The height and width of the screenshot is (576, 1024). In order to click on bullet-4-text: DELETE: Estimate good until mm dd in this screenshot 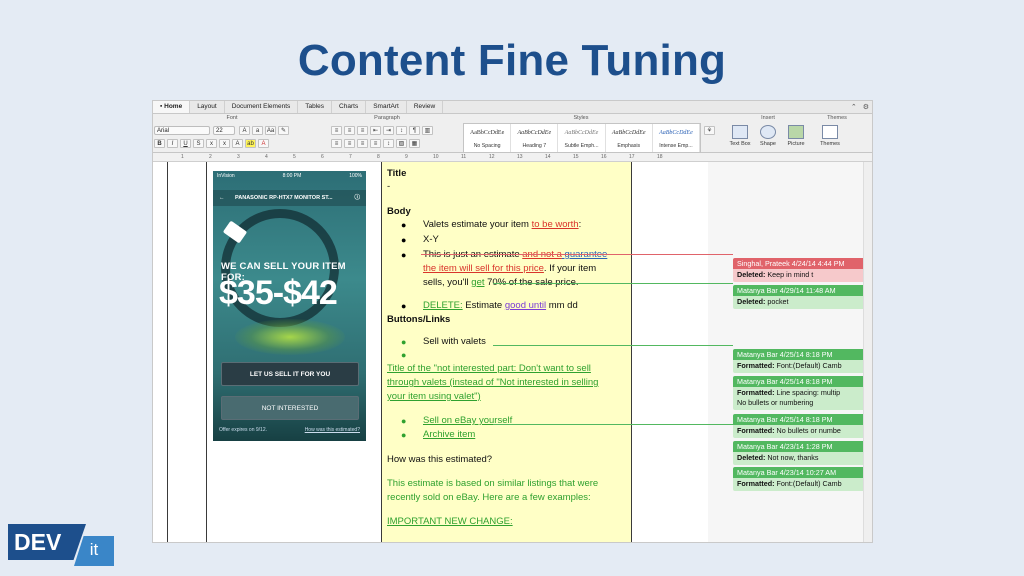, I will do `click(500, 305)`.